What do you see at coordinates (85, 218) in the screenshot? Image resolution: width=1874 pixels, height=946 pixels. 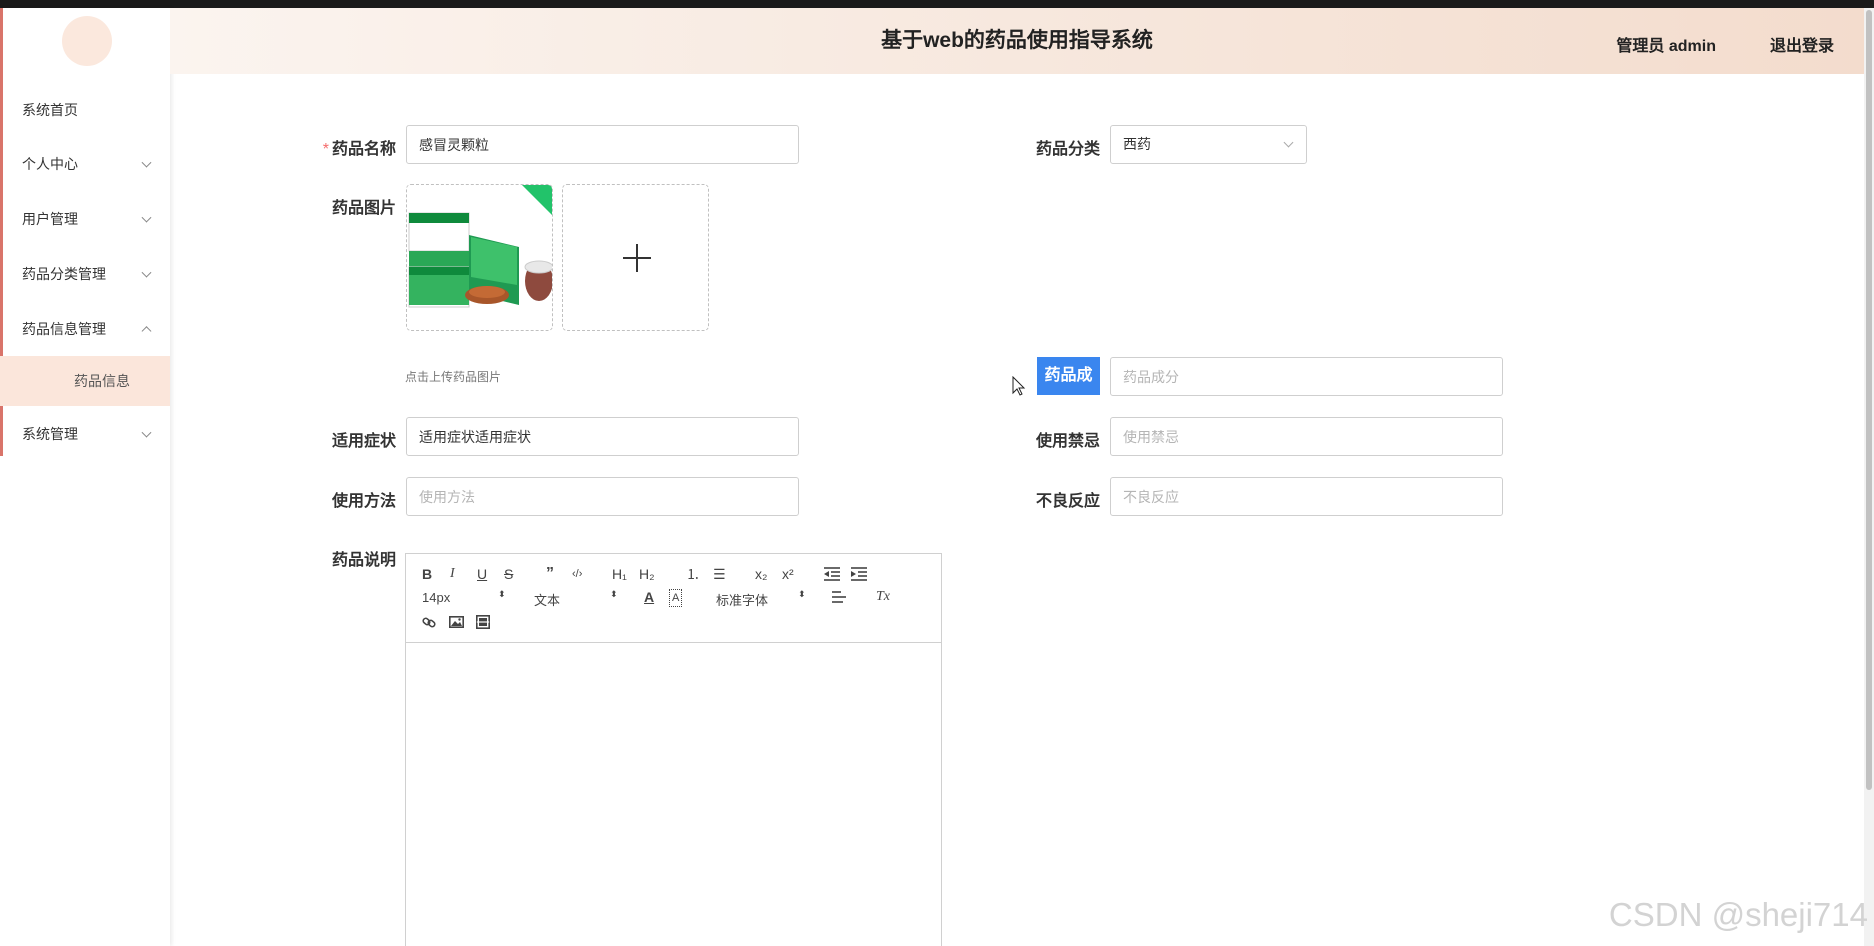 I see `sidebar-item-users: 用户管理` at bounding box center [85, 218].